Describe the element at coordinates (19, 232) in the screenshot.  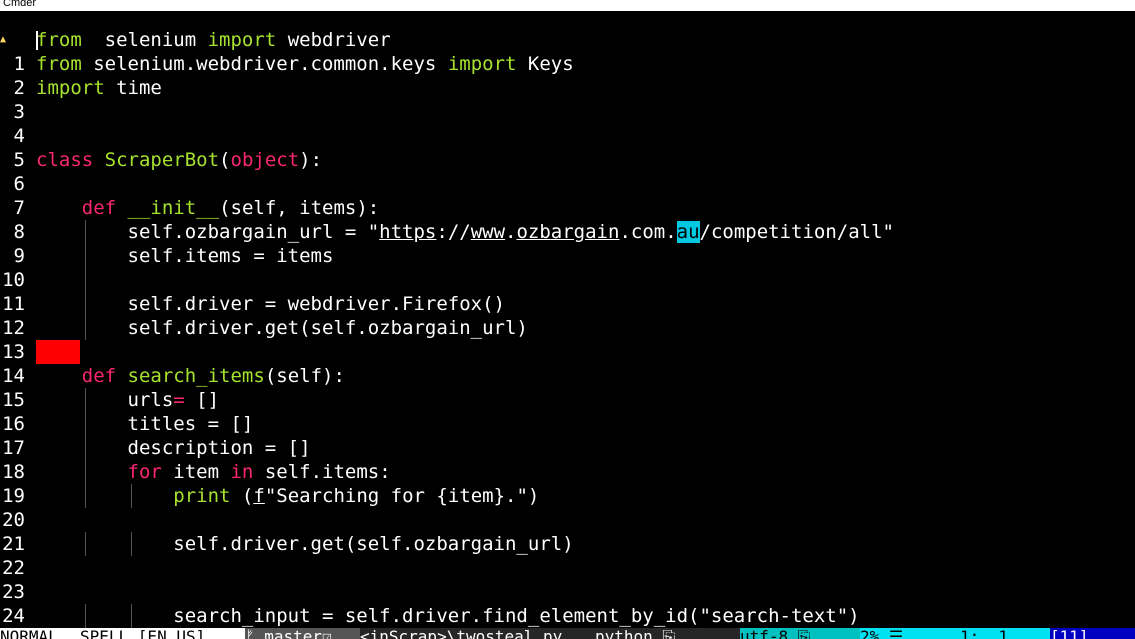
I see `line-number: 8` at that location.